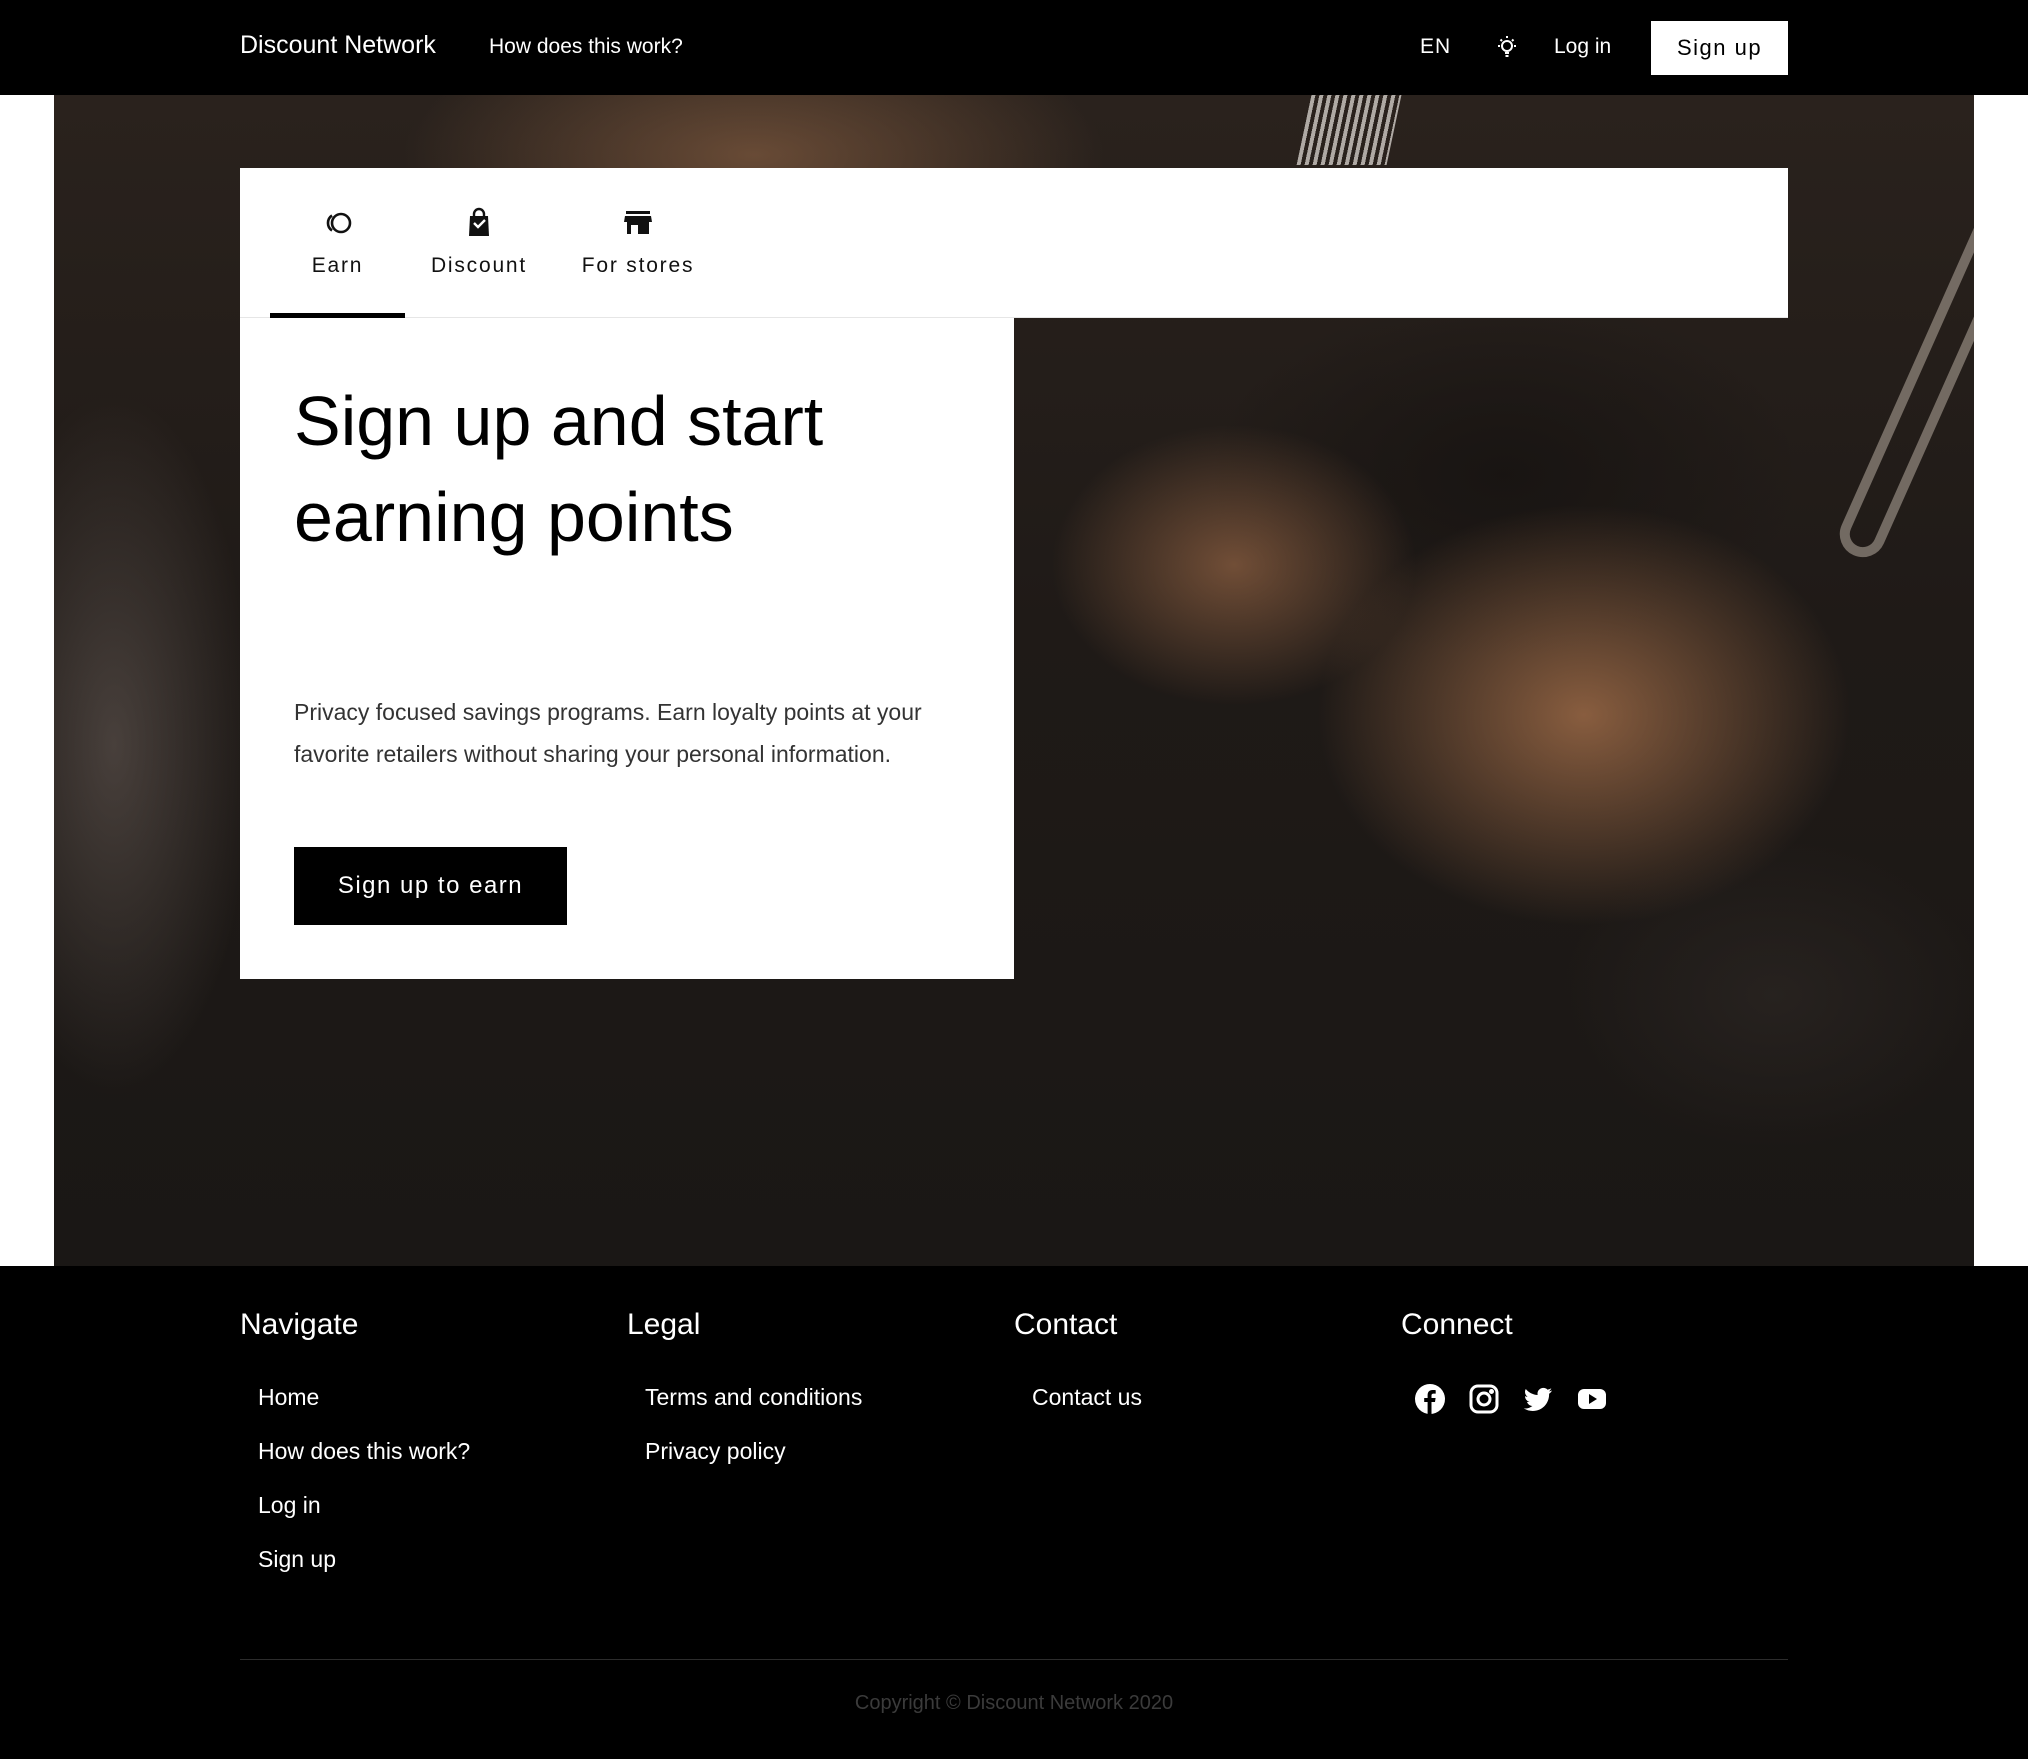 Image resolution: width=2028 pixels, height=1759 pixels. Describe the element at coordinates (753, 1451) in the screenshot. I see `footer-link-privacy: Privacy policy` at that location.